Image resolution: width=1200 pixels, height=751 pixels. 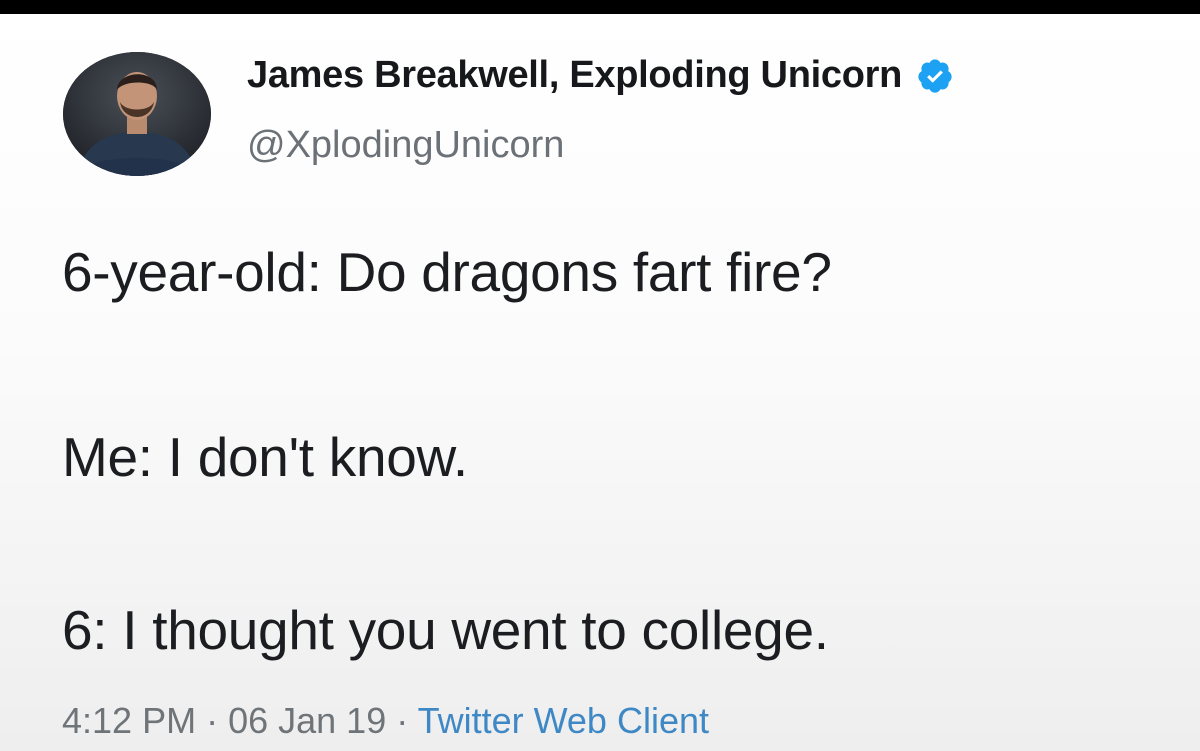 I want to click on top-black-bar, so click(x=600, y=7).